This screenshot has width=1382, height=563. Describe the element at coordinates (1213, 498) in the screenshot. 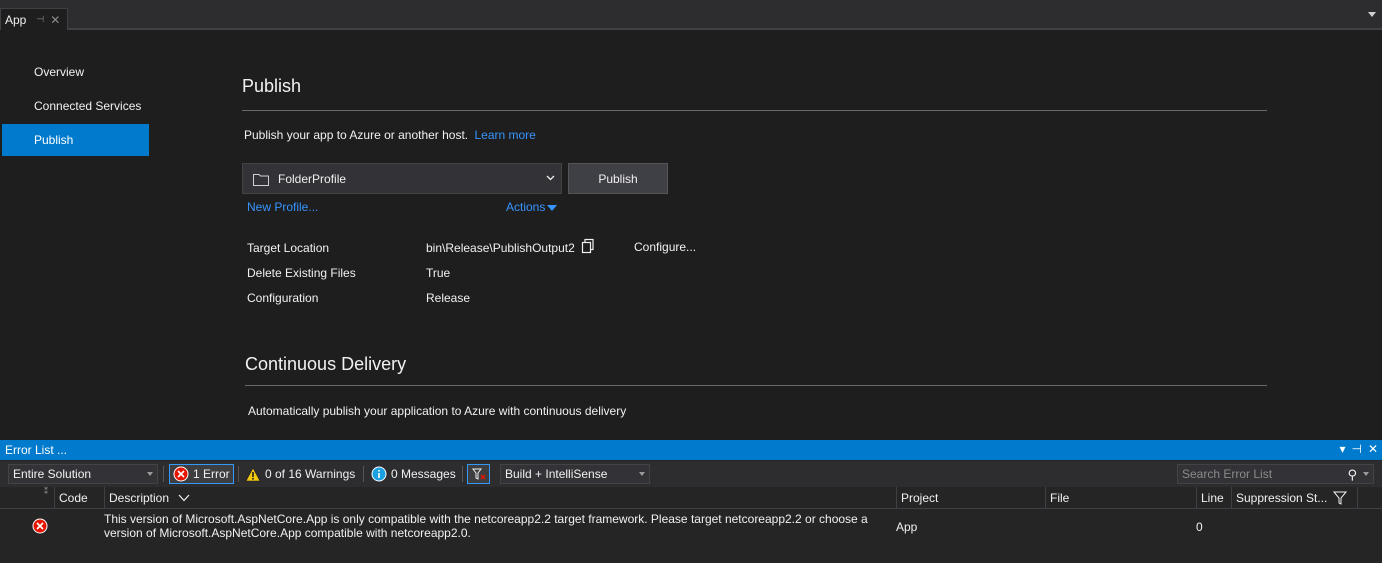

I see `column-header-line: Line` at that location.